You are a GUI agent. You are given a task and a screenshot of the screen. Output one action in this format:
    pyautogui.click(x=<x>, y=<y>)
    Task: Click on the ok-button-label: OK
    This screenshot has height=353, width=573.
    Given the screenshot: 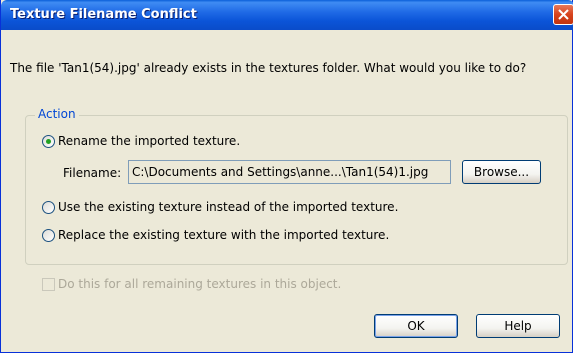 What is the action you would take?
    pyautogui.click(x=416, y=326)
    